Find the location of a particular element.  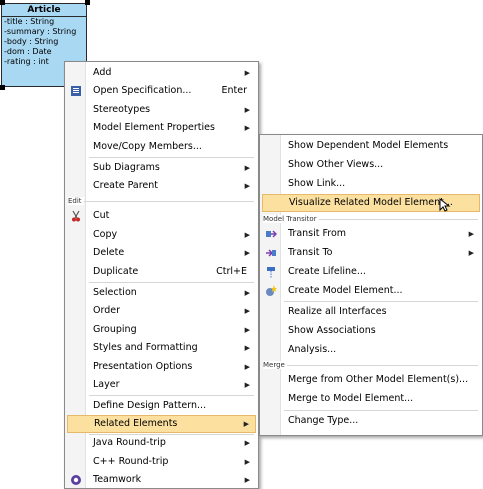

transit-from-icon is located at coordinates (271, 234).